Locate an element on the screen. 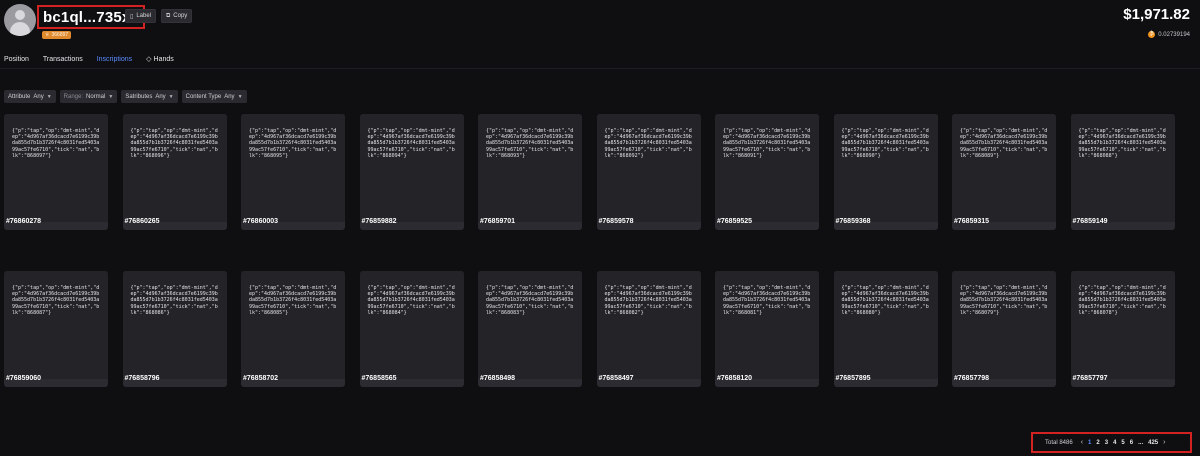 The width and height of the screenshot is (1200, 456). inscription-footer: #76859701 is located at coordinates (530, 222).